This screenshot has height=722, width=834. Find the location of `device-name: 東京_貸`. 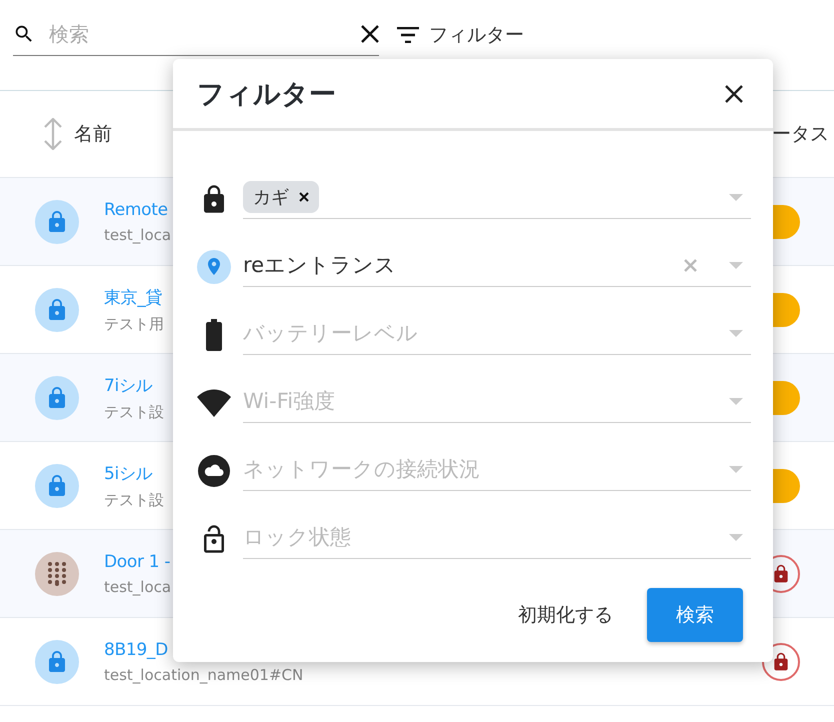

device-name: 東京_貸 is located at coordinates (134, 297).